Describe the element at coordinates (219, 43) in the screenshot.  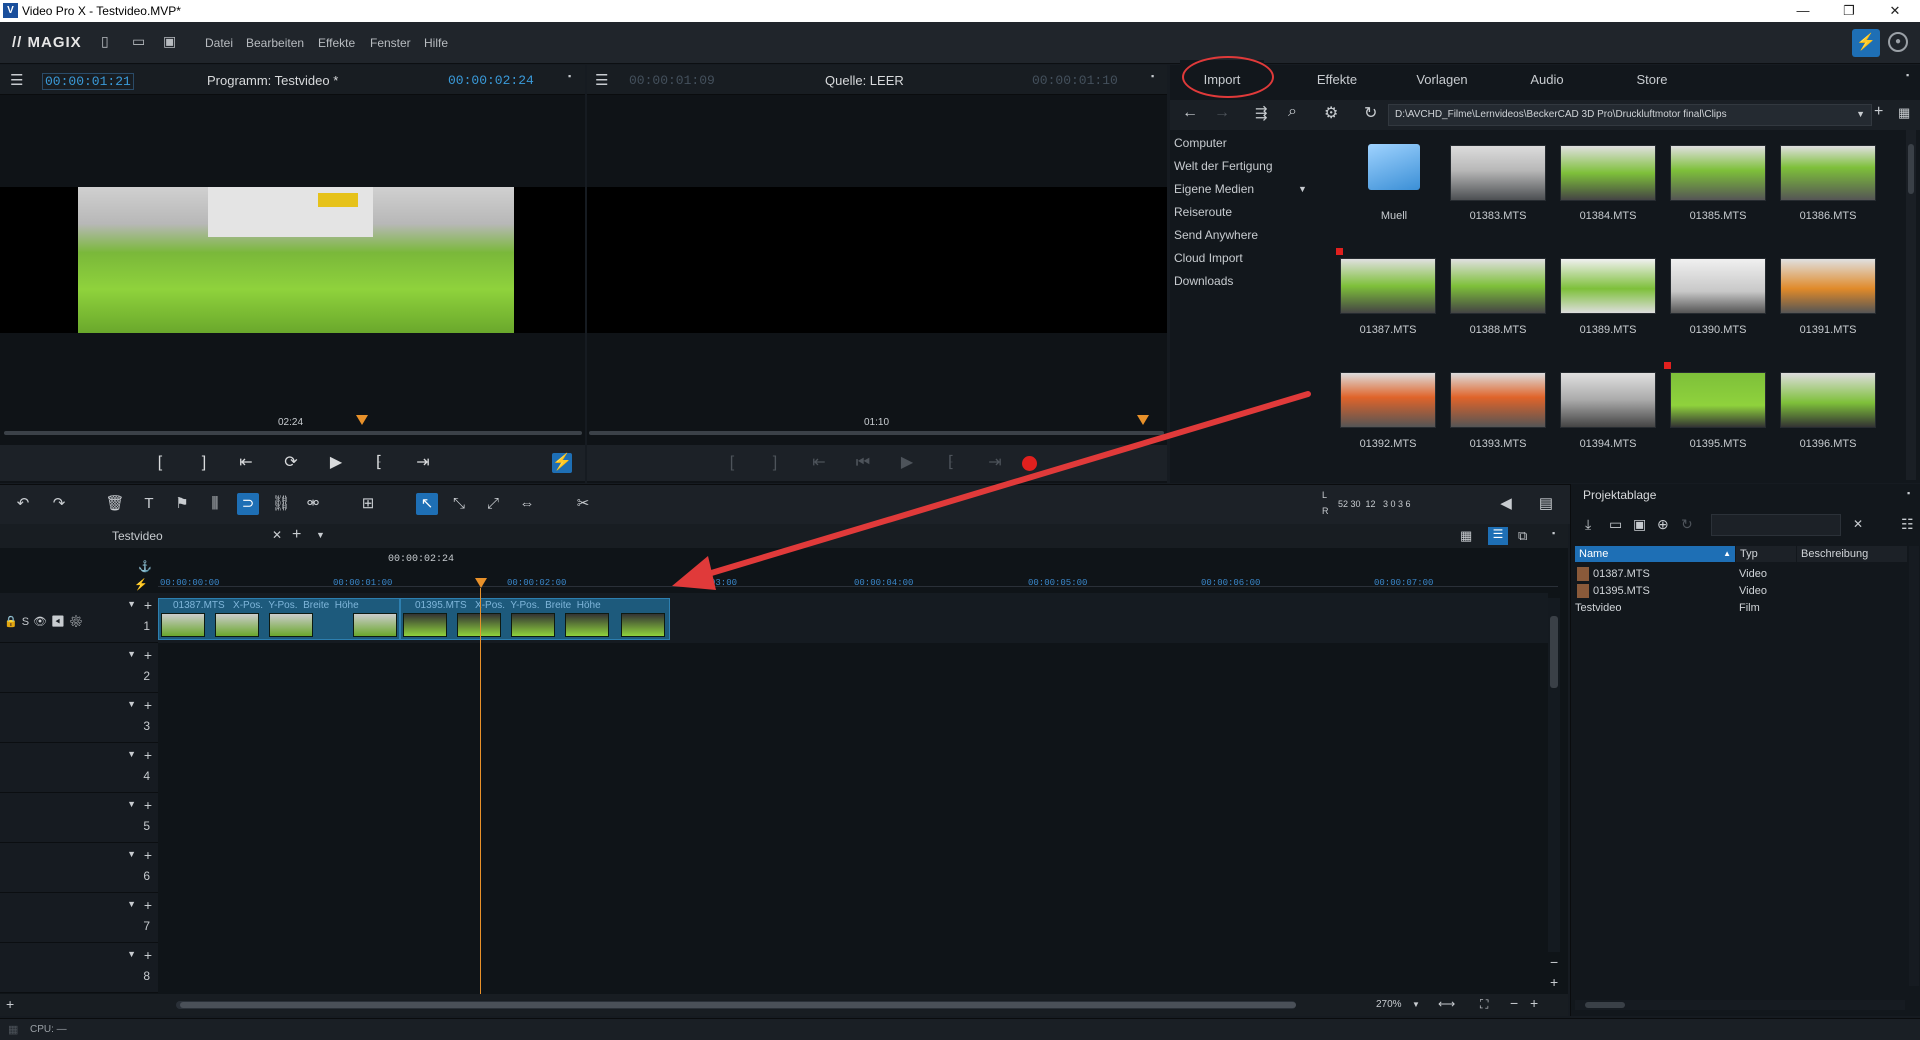
I see `menu-datei: Datei` at that location.